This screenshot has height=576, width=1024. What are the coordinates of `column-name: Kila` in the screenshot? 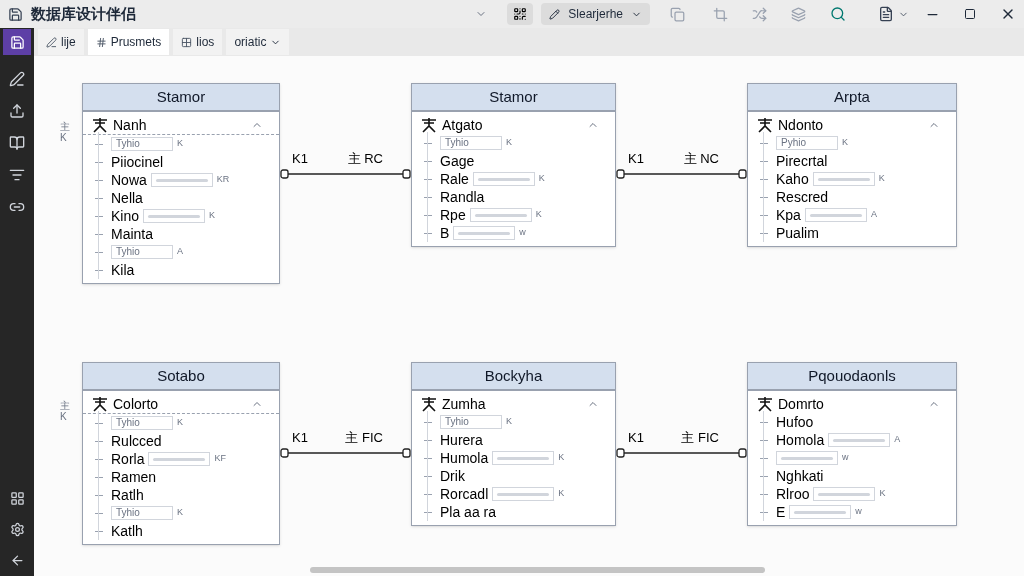 It's located at (123, 270).